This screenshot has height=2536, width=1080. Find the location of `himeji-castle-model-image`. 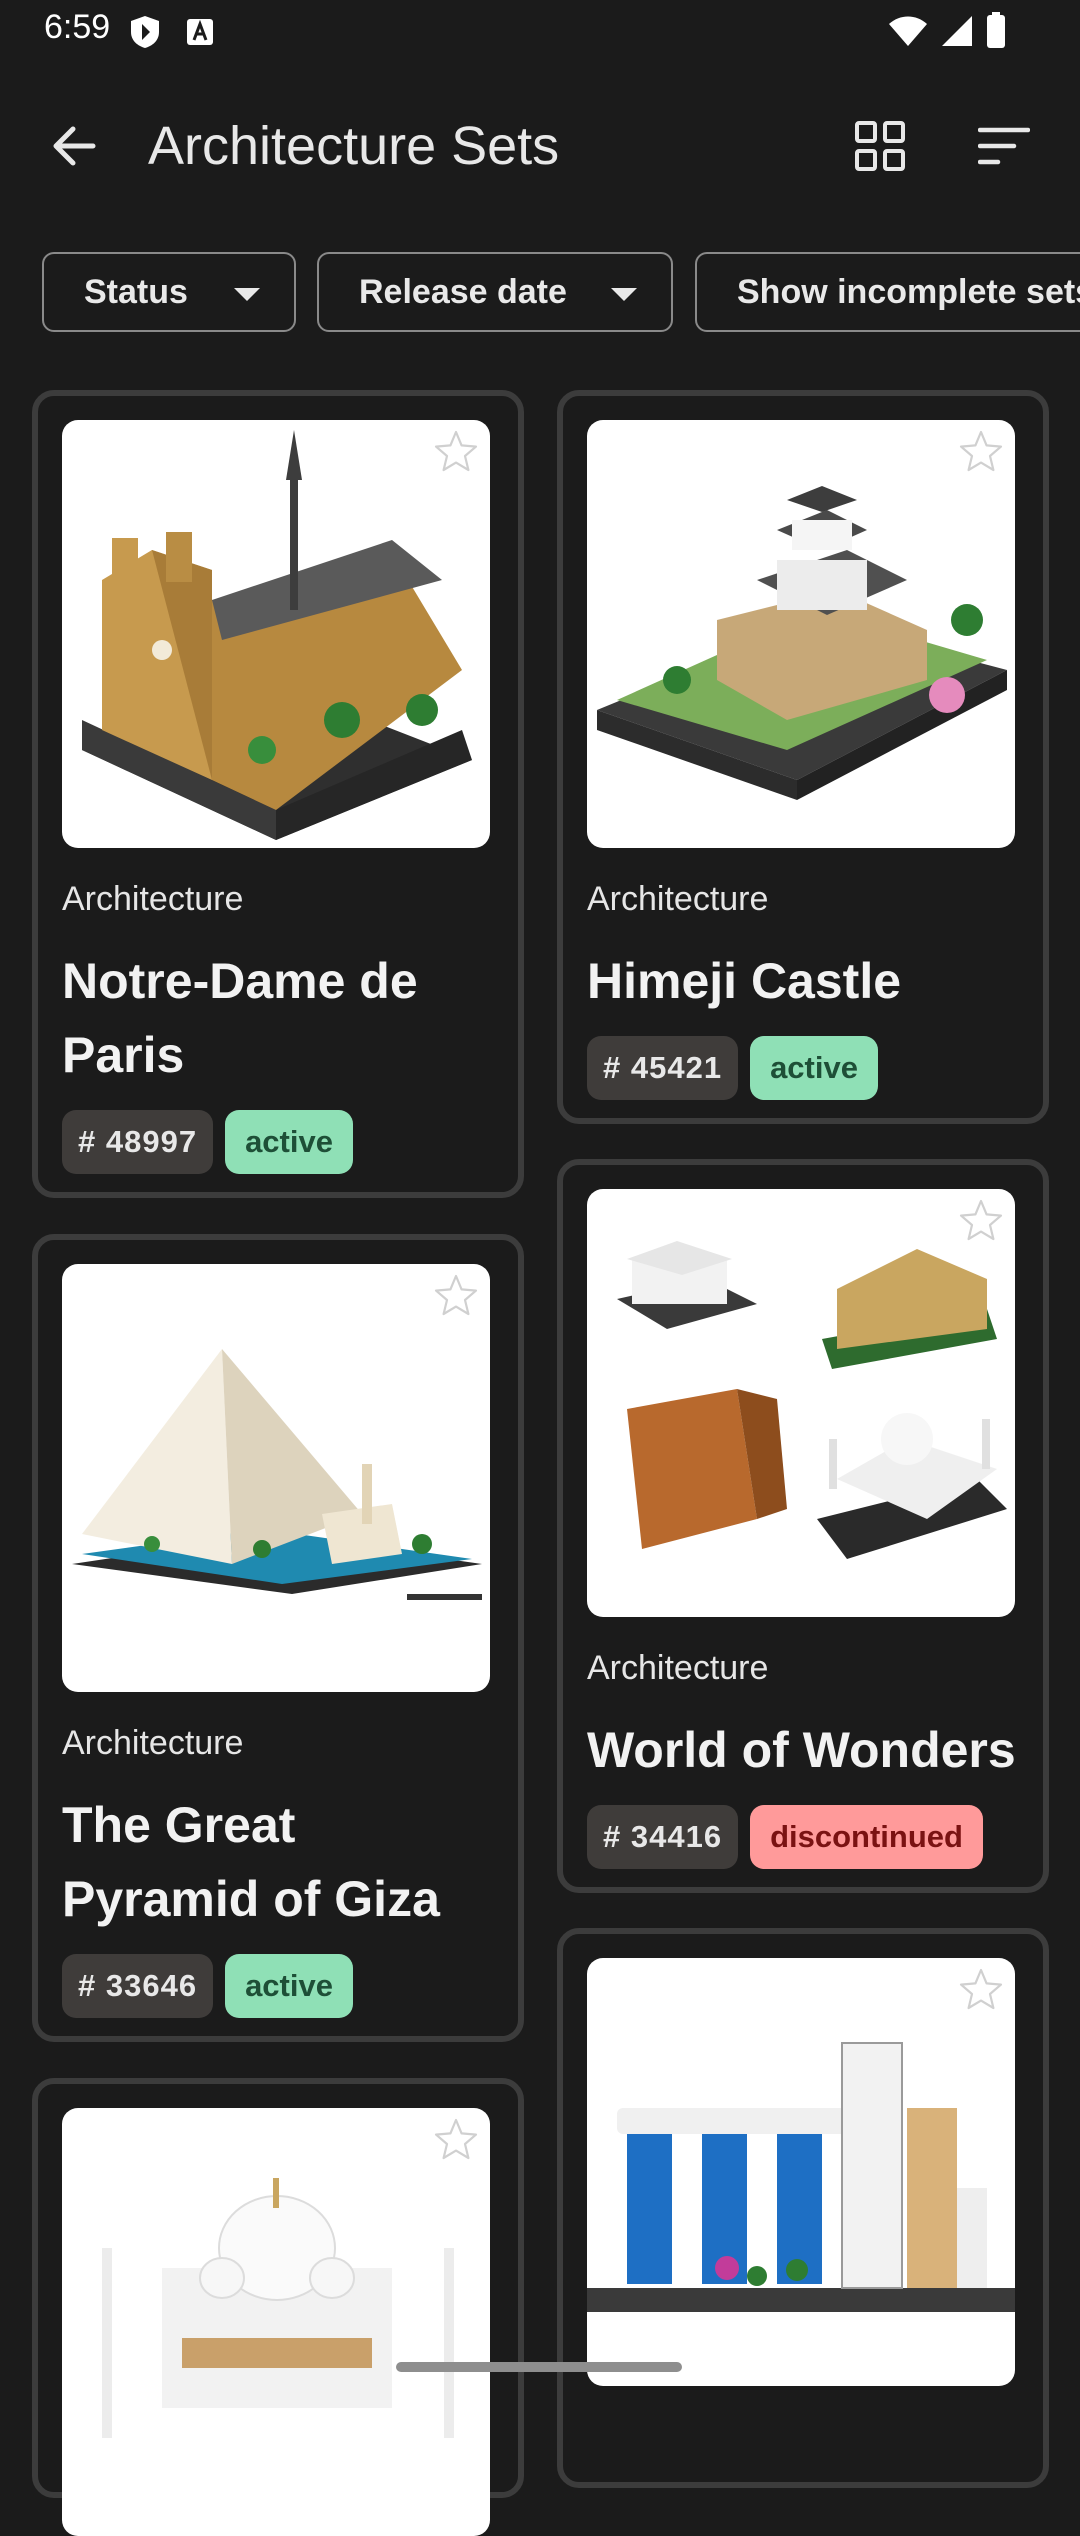

himeji-castle-model-image is located at coordinates (802, 643).